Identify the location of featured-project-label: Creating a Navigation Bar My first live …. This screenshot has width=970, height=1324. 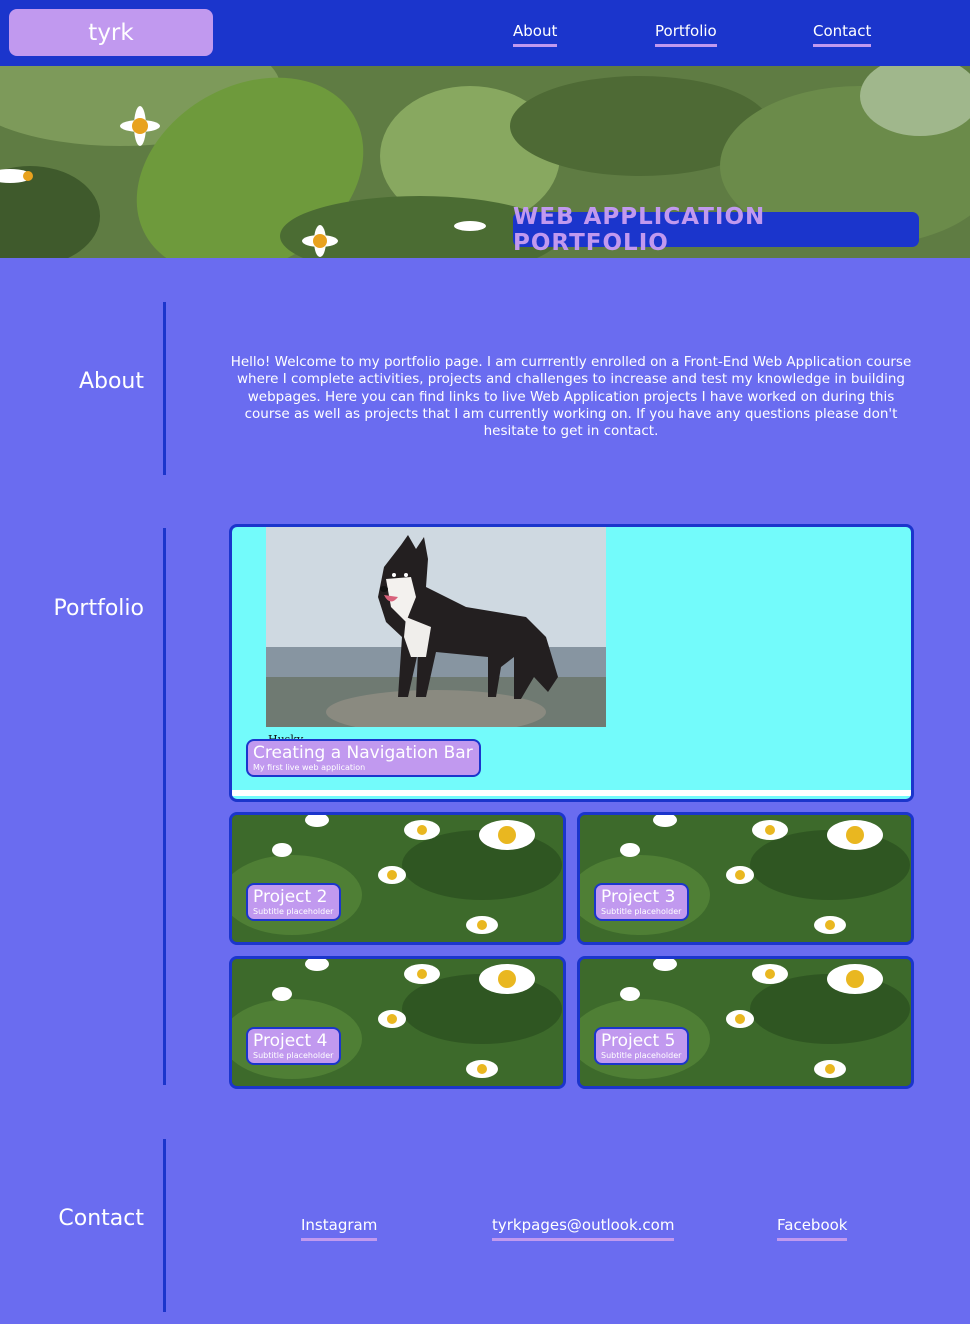
(363, 758).